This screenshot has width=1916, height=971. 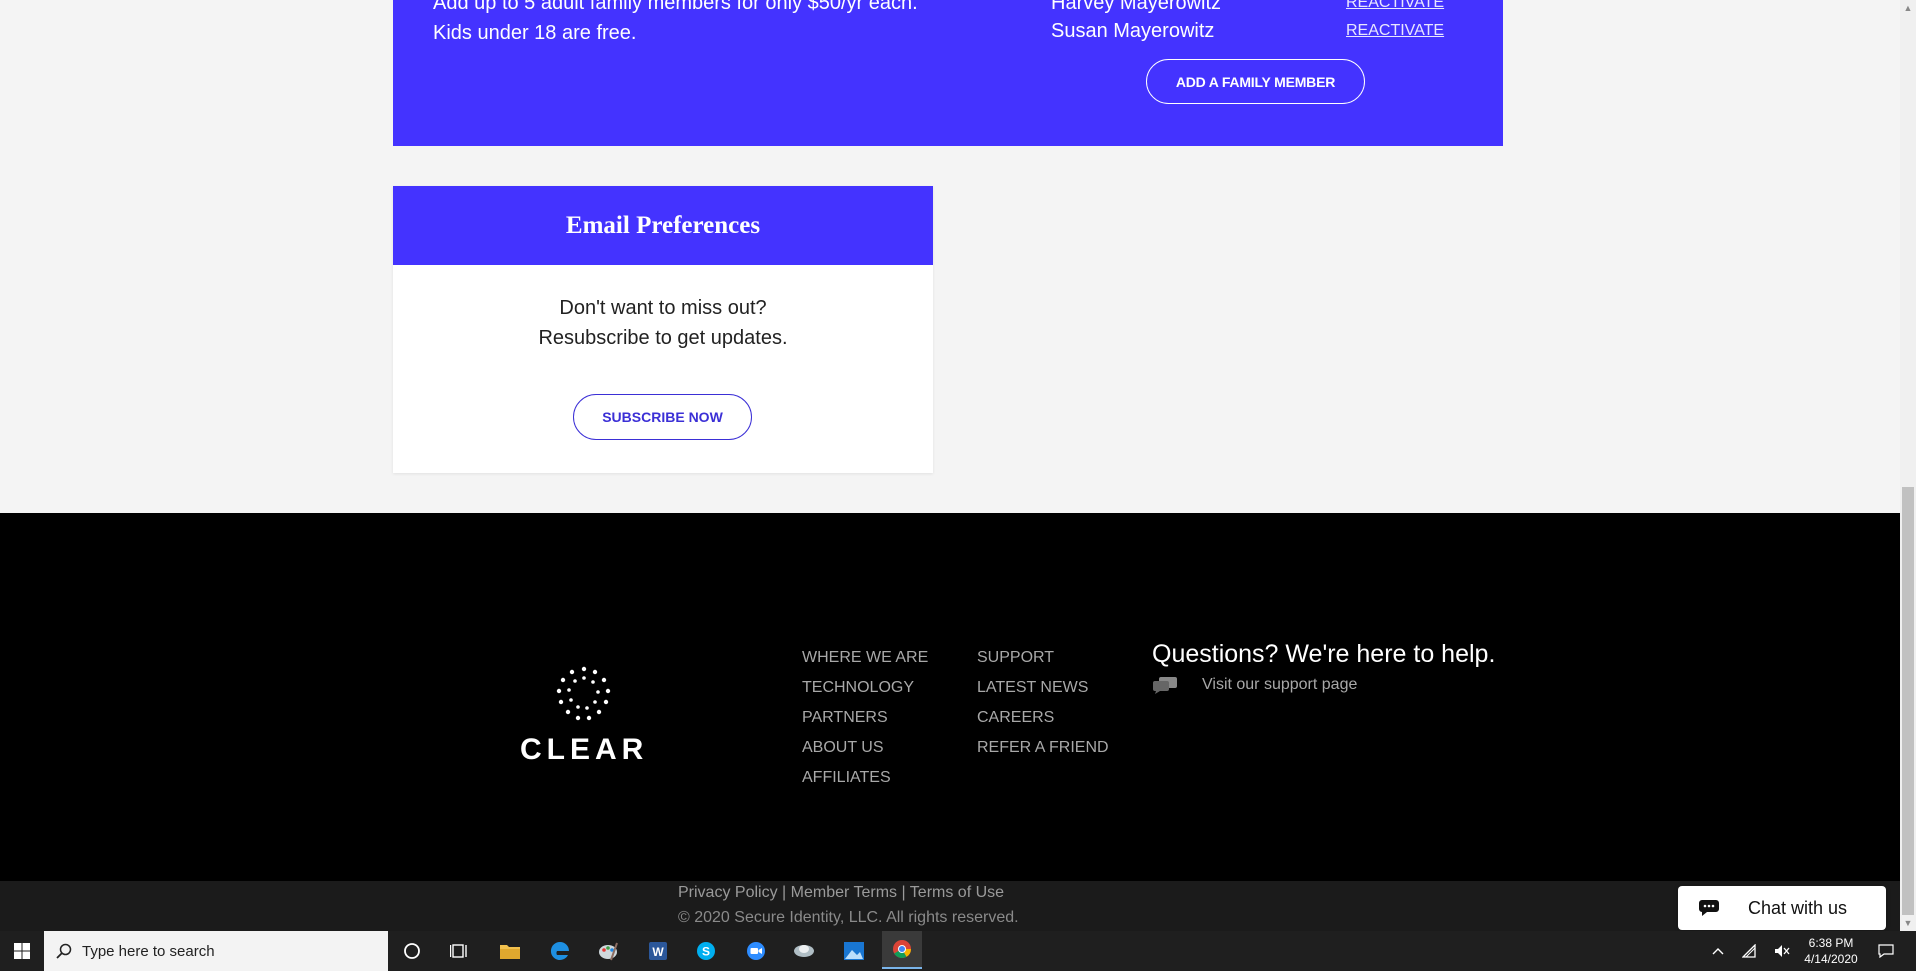 What do you see at coordinates (1279, 685) in the screenshot?
I see `support-page-link: Visit our support page` at bounding box center [1279, 685].